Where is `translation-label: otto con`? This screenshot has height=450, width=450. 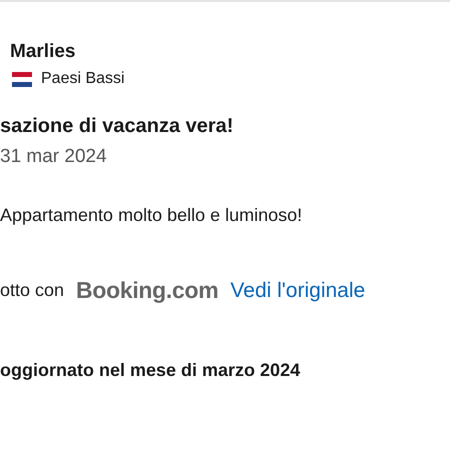
translation-label: otto con is located at coordinates (32, 290).